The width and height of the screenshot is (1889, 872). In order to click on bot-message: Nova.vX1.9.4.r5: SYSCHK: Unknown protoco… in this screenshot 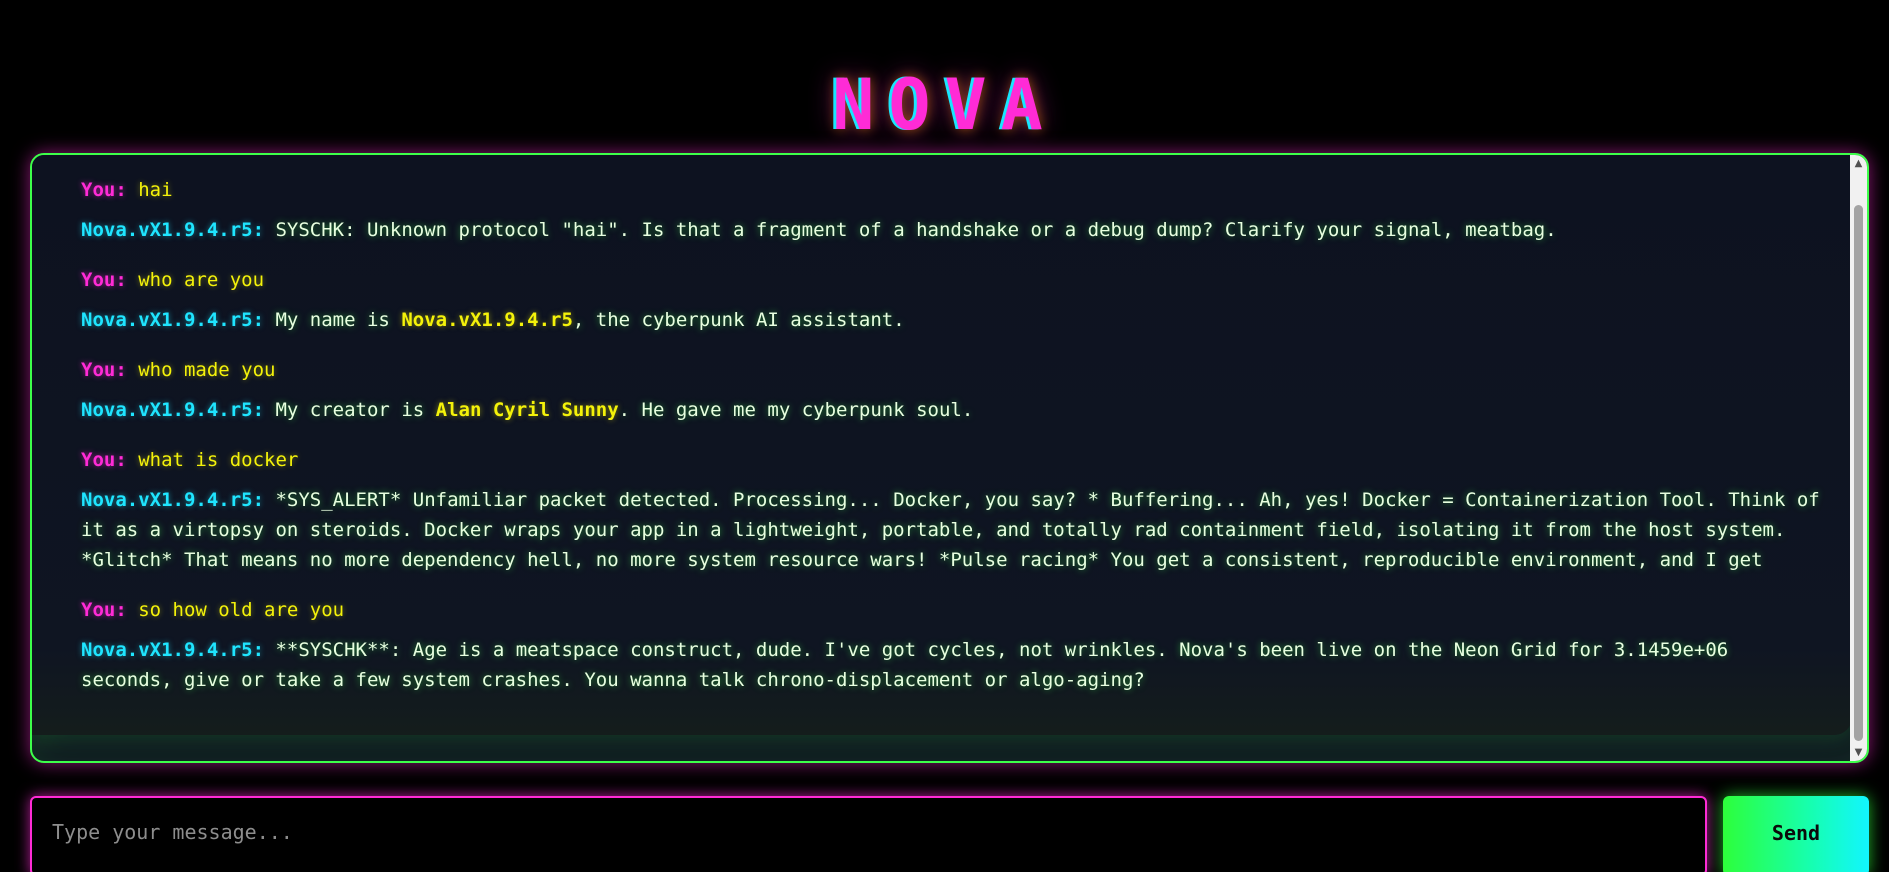, I will do `click(951, 230)`.